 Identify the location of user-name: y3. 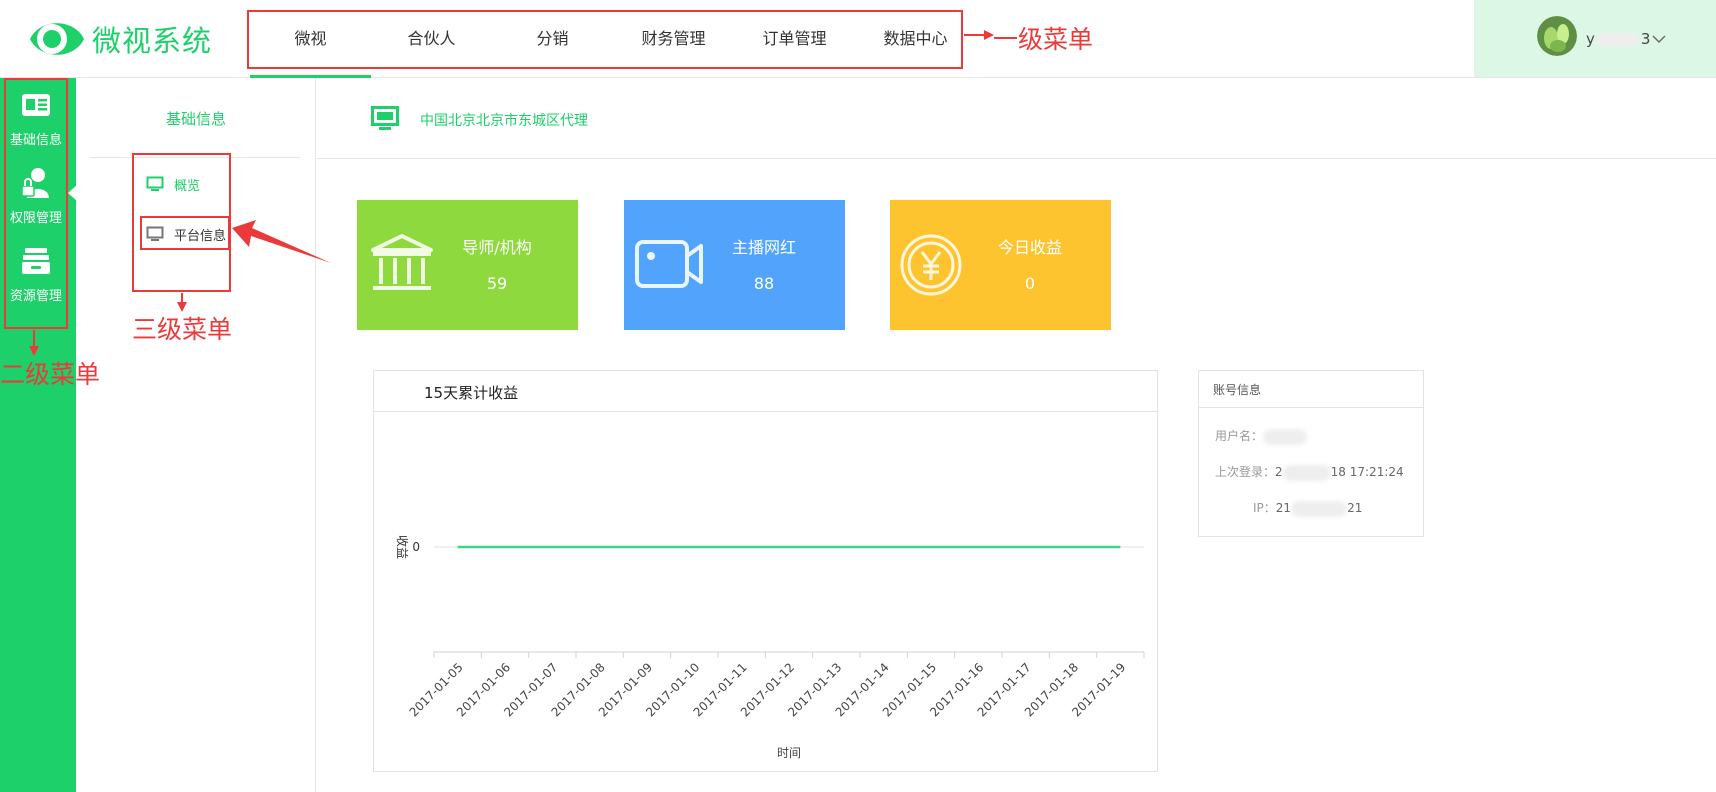
(1618, 39).